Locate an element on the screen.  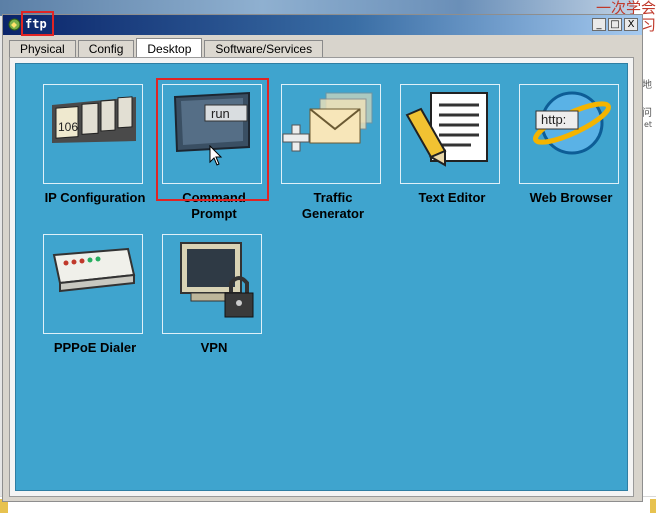
background-text: et is located at coordinates (647, 124).